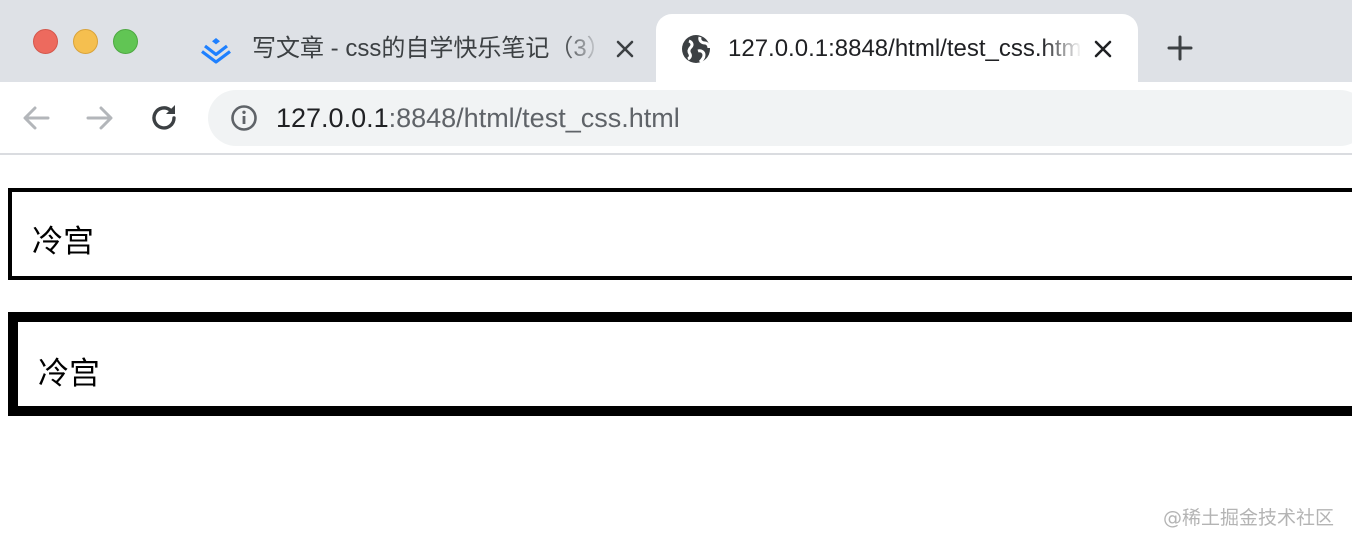 The height and width of the screenshot is (546, 1352). I want to click on reload-button, so click(164, 118).